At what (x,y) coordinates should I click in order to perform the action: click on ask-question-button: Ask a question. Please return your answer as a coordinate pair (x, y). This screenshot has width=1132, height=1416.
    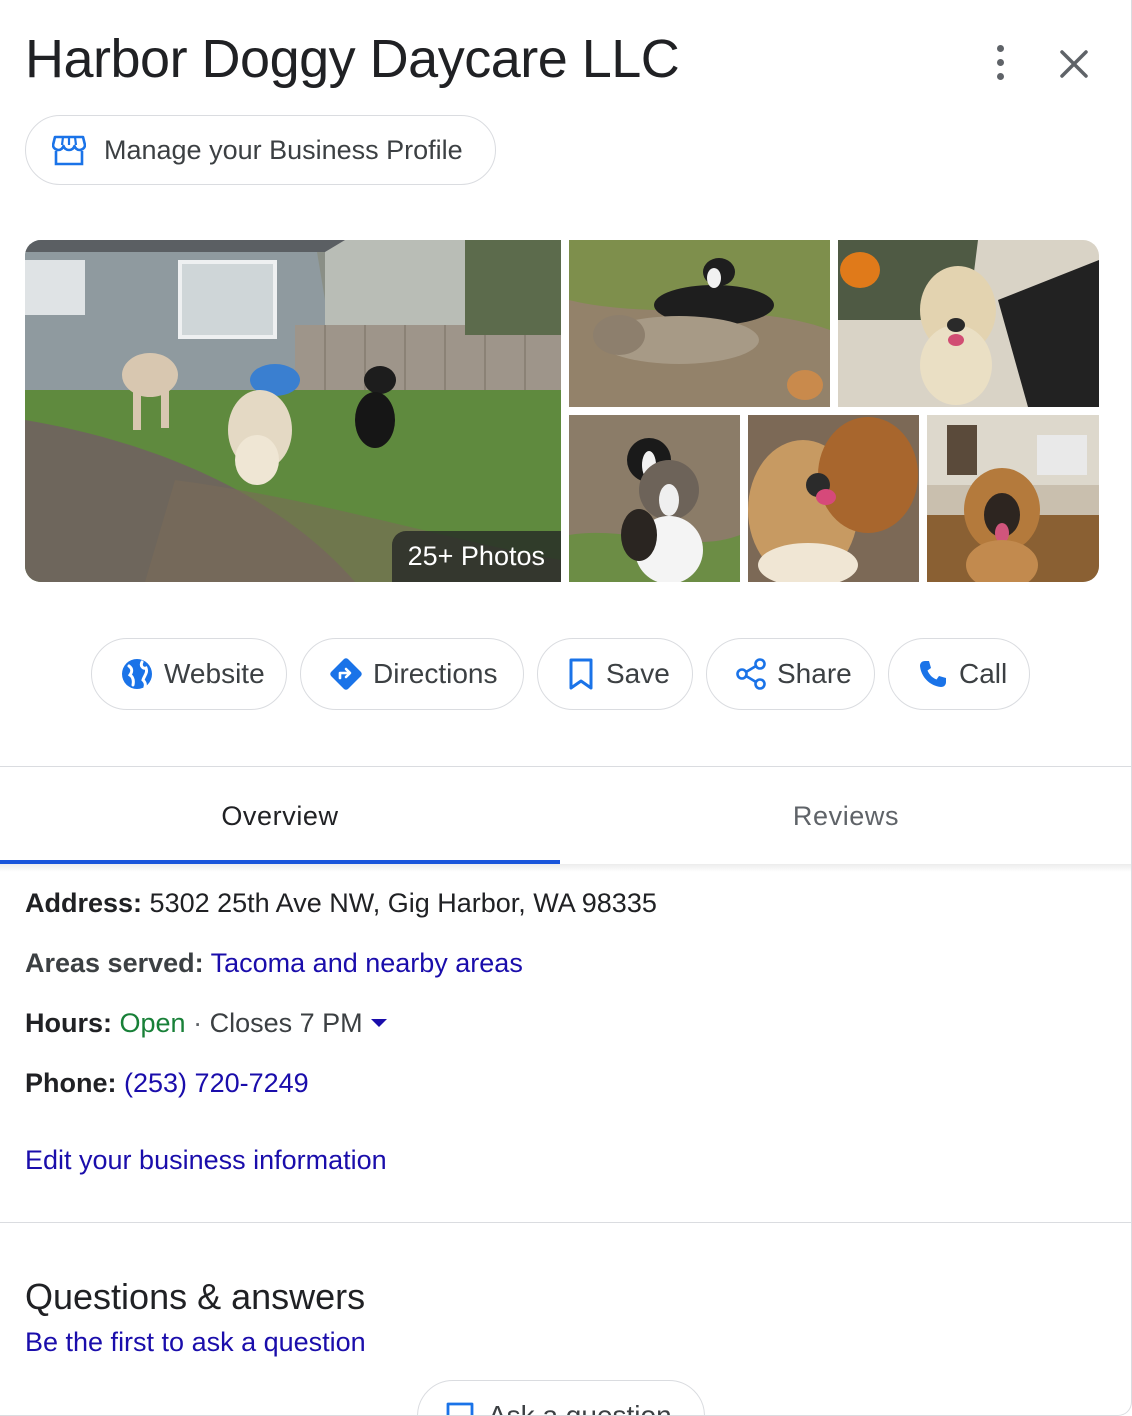
    Looking at the image, I should click on (561, 1398).